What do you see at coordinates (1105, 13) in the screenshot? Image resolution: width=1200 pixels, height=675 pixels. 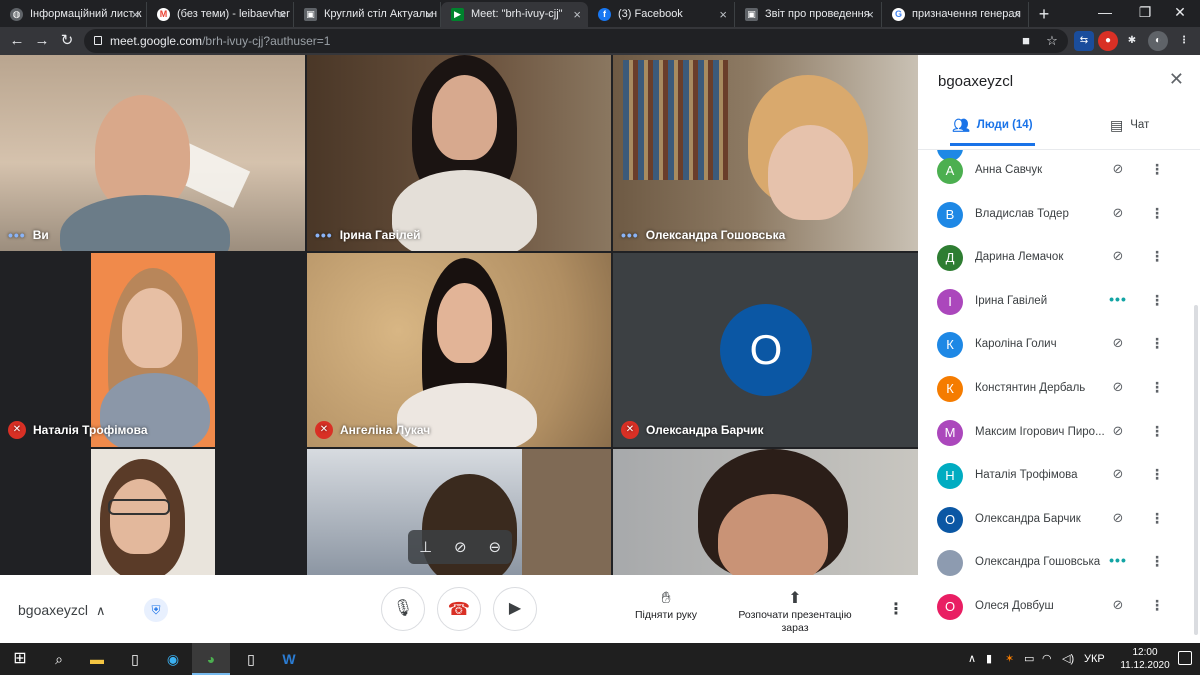 I see `minimize-icon: —` at bounding box center [1105, 13].